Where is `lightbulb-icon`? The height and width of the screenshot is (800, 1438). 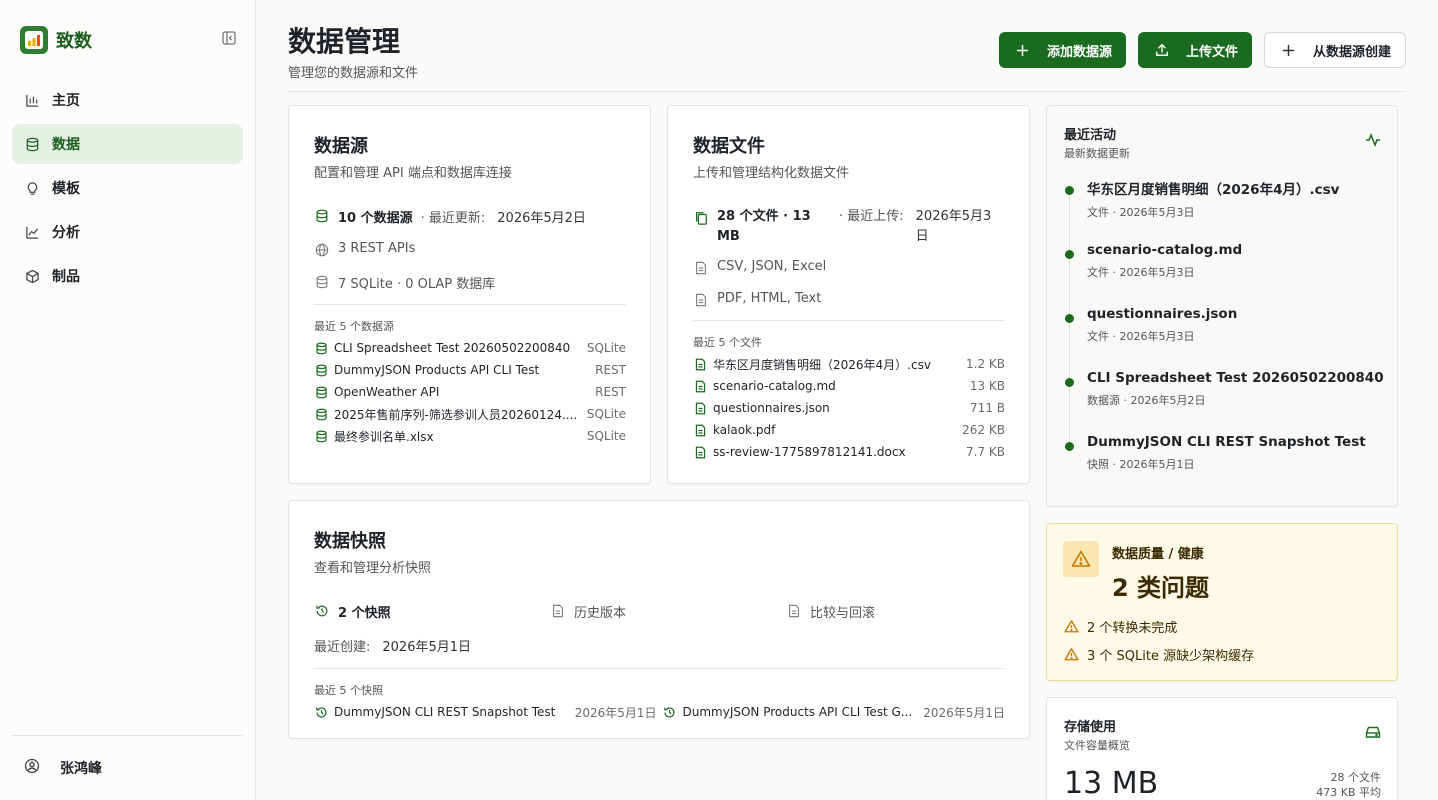 lightbulb-icon is located at coordinates (32, 188).